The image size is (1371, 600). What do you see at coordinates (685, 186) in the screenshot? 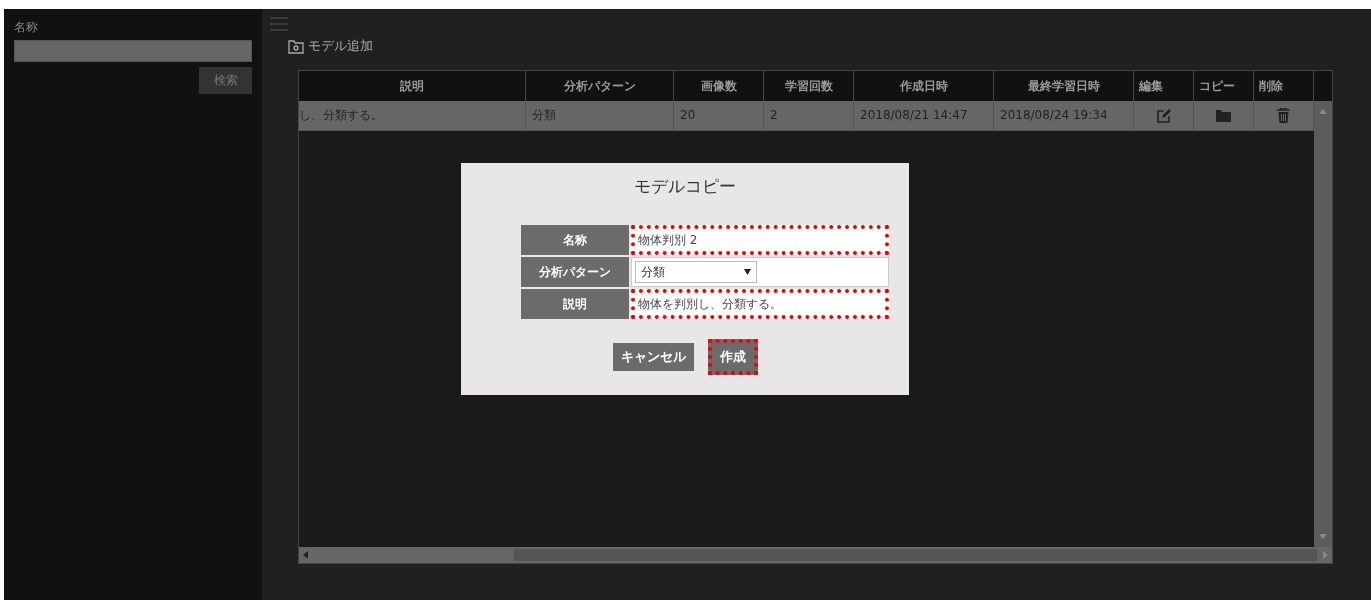
I see `dialog-title: モデルコピー` at bounding box center [685, 186].